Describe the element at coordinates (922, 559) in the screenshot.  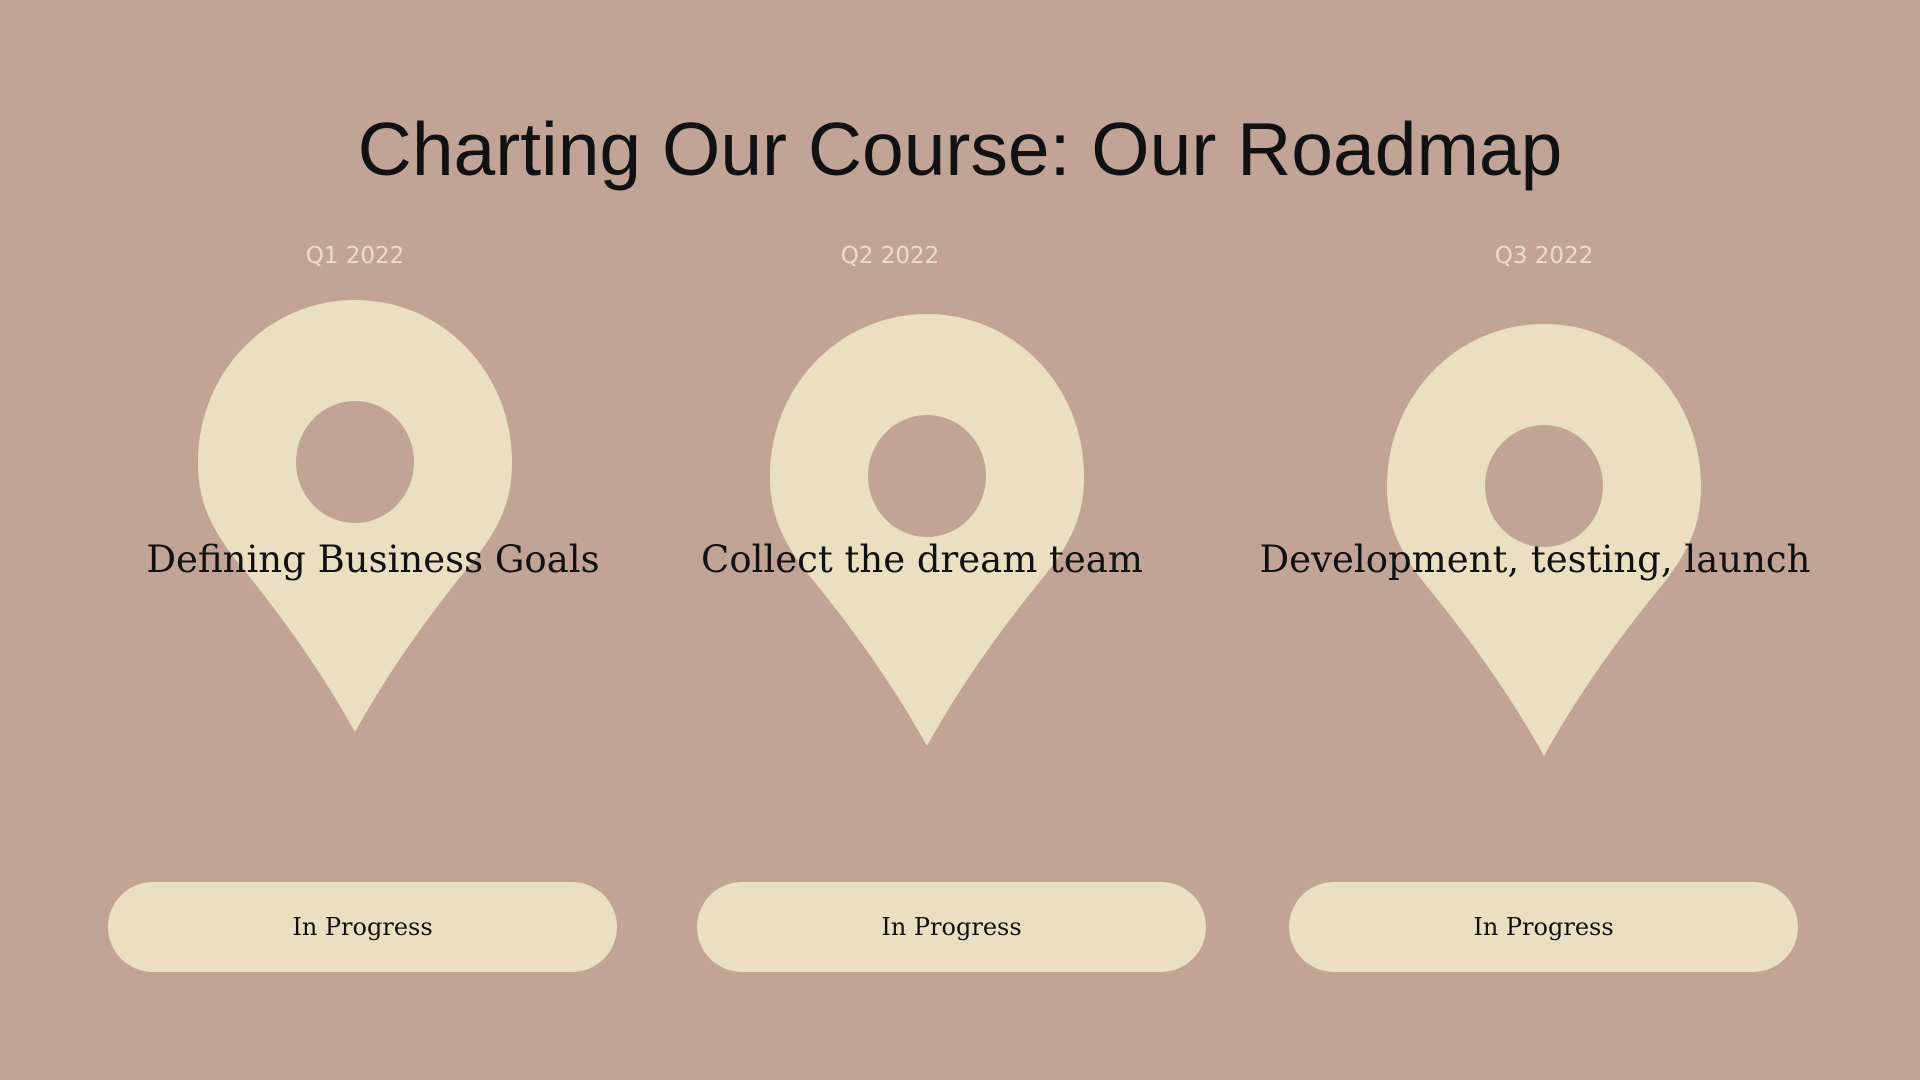
I see `milestone-title: Collect the dream team` at that location.